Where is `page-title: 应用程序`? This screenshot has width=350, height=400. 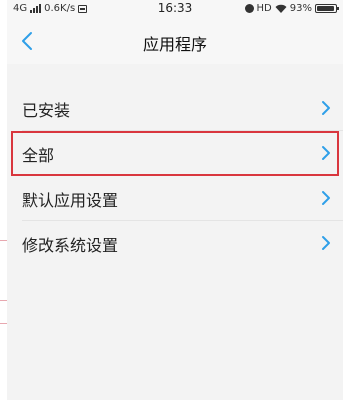
page-title: 应用程序 is located at coordinates (174, 44).